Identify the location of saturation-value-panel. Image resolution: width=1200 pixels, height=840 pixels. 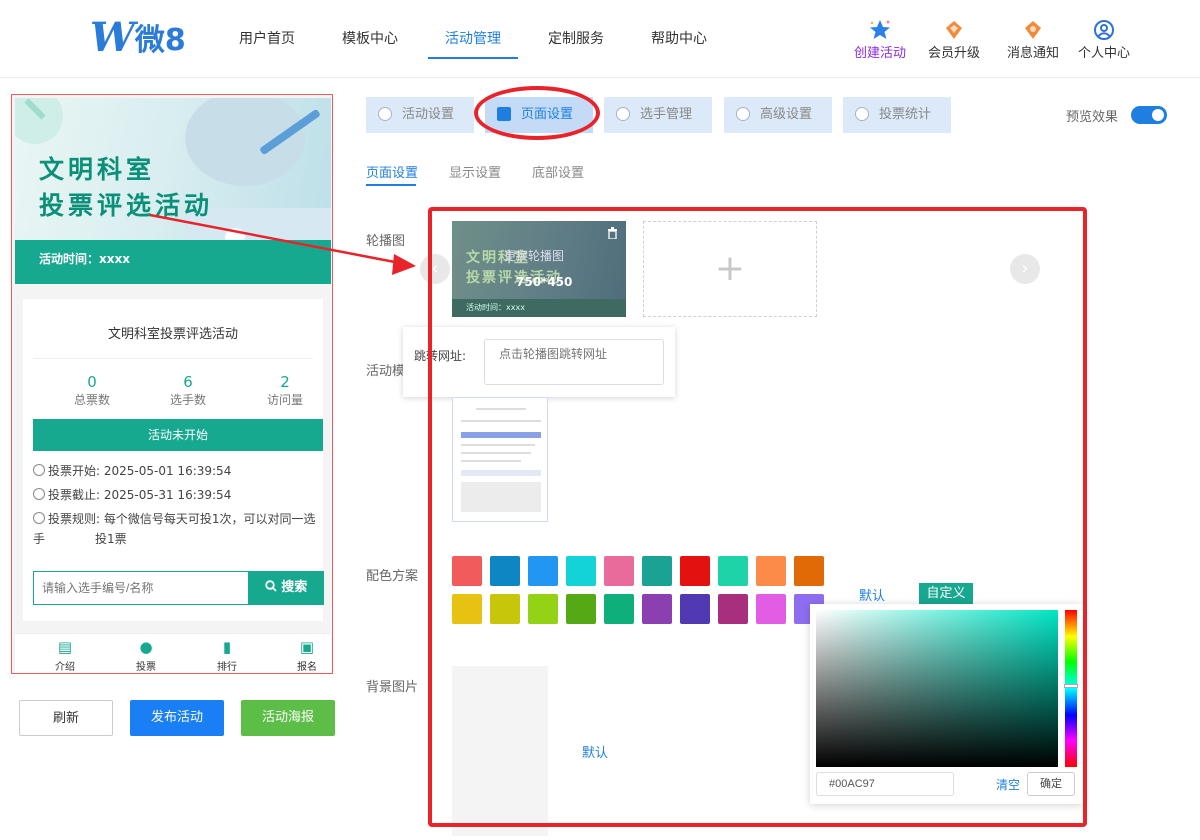
(941, 688).